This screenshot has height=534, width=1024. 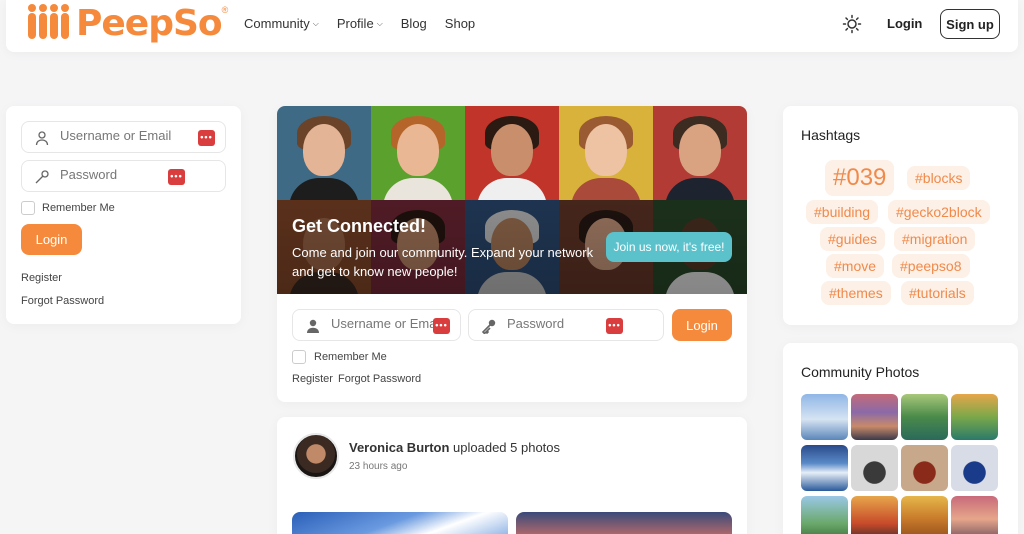 What do you see at coordinates (931, 266) in the screenshot?
I see `hashtag-peepso8: #peepso8` at bounding box center [931, 266].